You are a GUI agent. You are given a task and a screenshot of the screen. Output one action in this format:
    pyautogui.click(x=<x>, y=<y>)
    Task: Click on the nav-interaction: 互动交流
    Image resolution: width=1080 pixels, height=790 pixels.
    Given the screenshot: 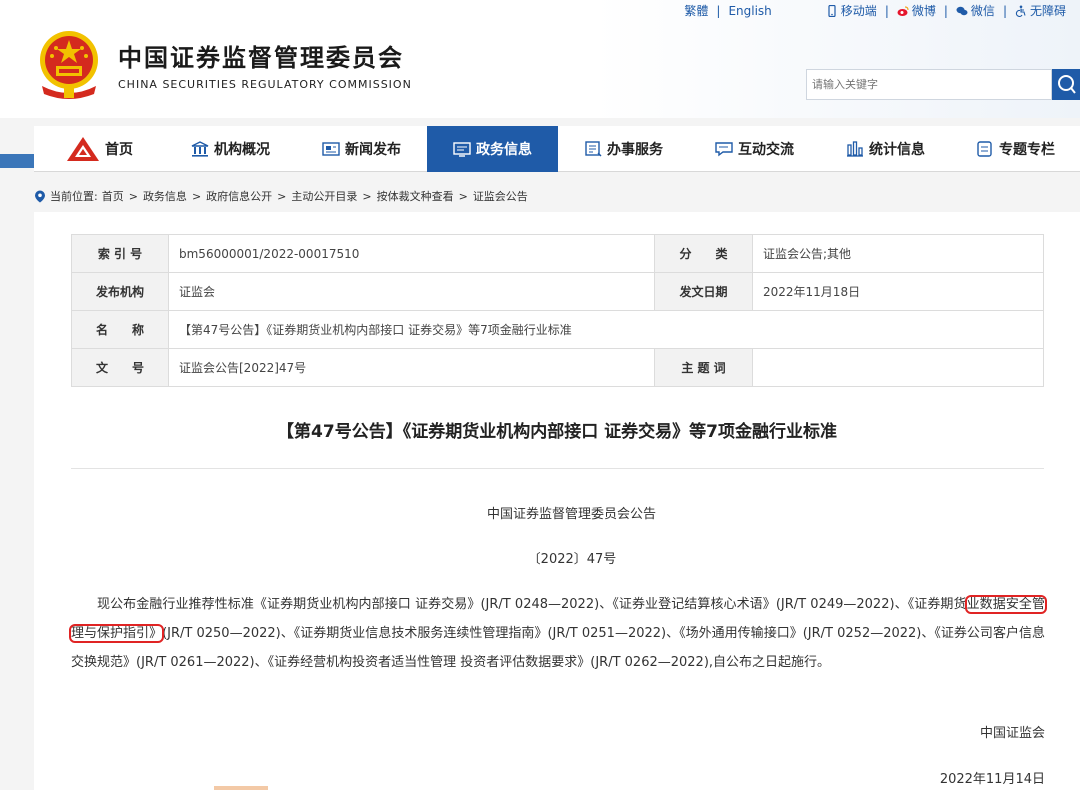 What is the action you would take?
    pyautogui.click(x=754, y=149)
    